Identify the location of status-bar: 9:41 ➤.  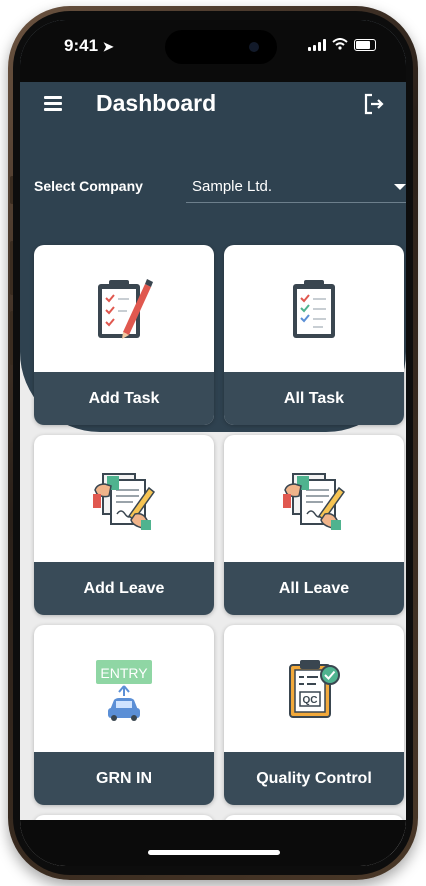
(213, 51).